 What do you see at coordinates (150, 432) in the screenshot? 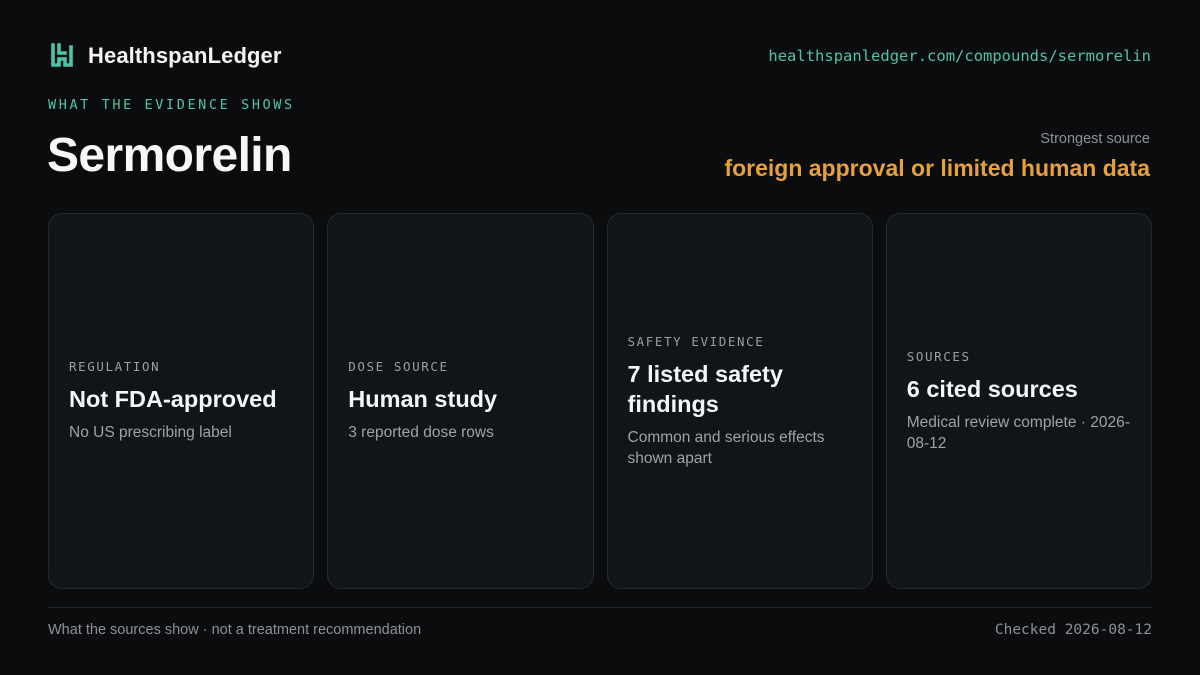
I see `card-note: No US prescribing label` at bounding box center [150, 432].